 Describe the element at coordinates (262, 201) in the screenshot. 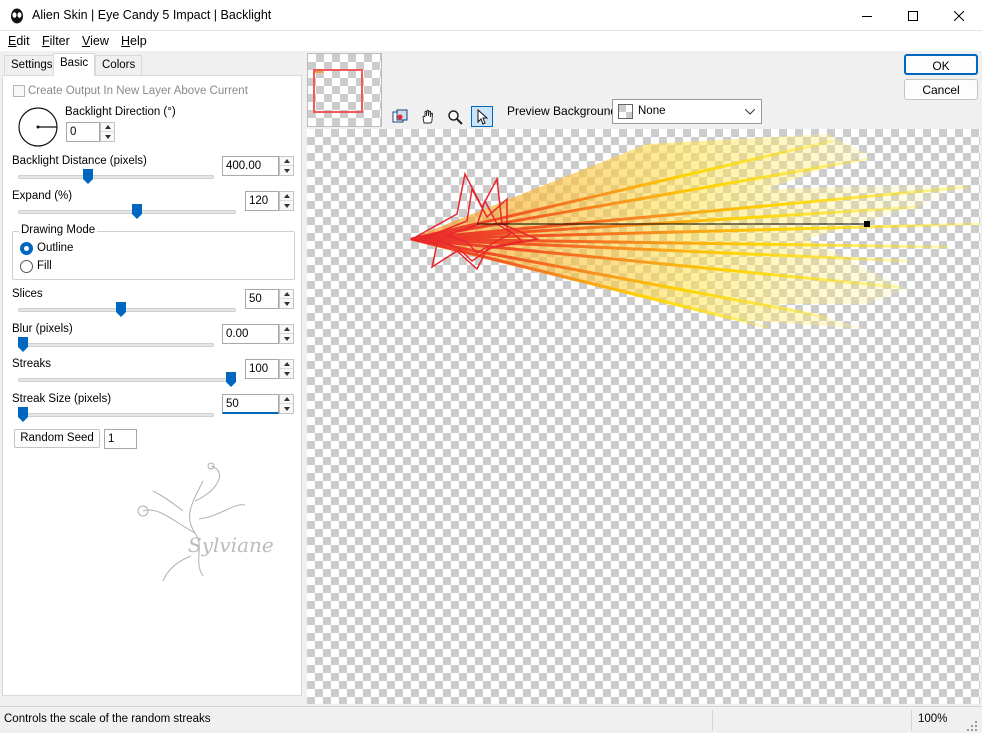

I see `expand-input: 120` at that location.